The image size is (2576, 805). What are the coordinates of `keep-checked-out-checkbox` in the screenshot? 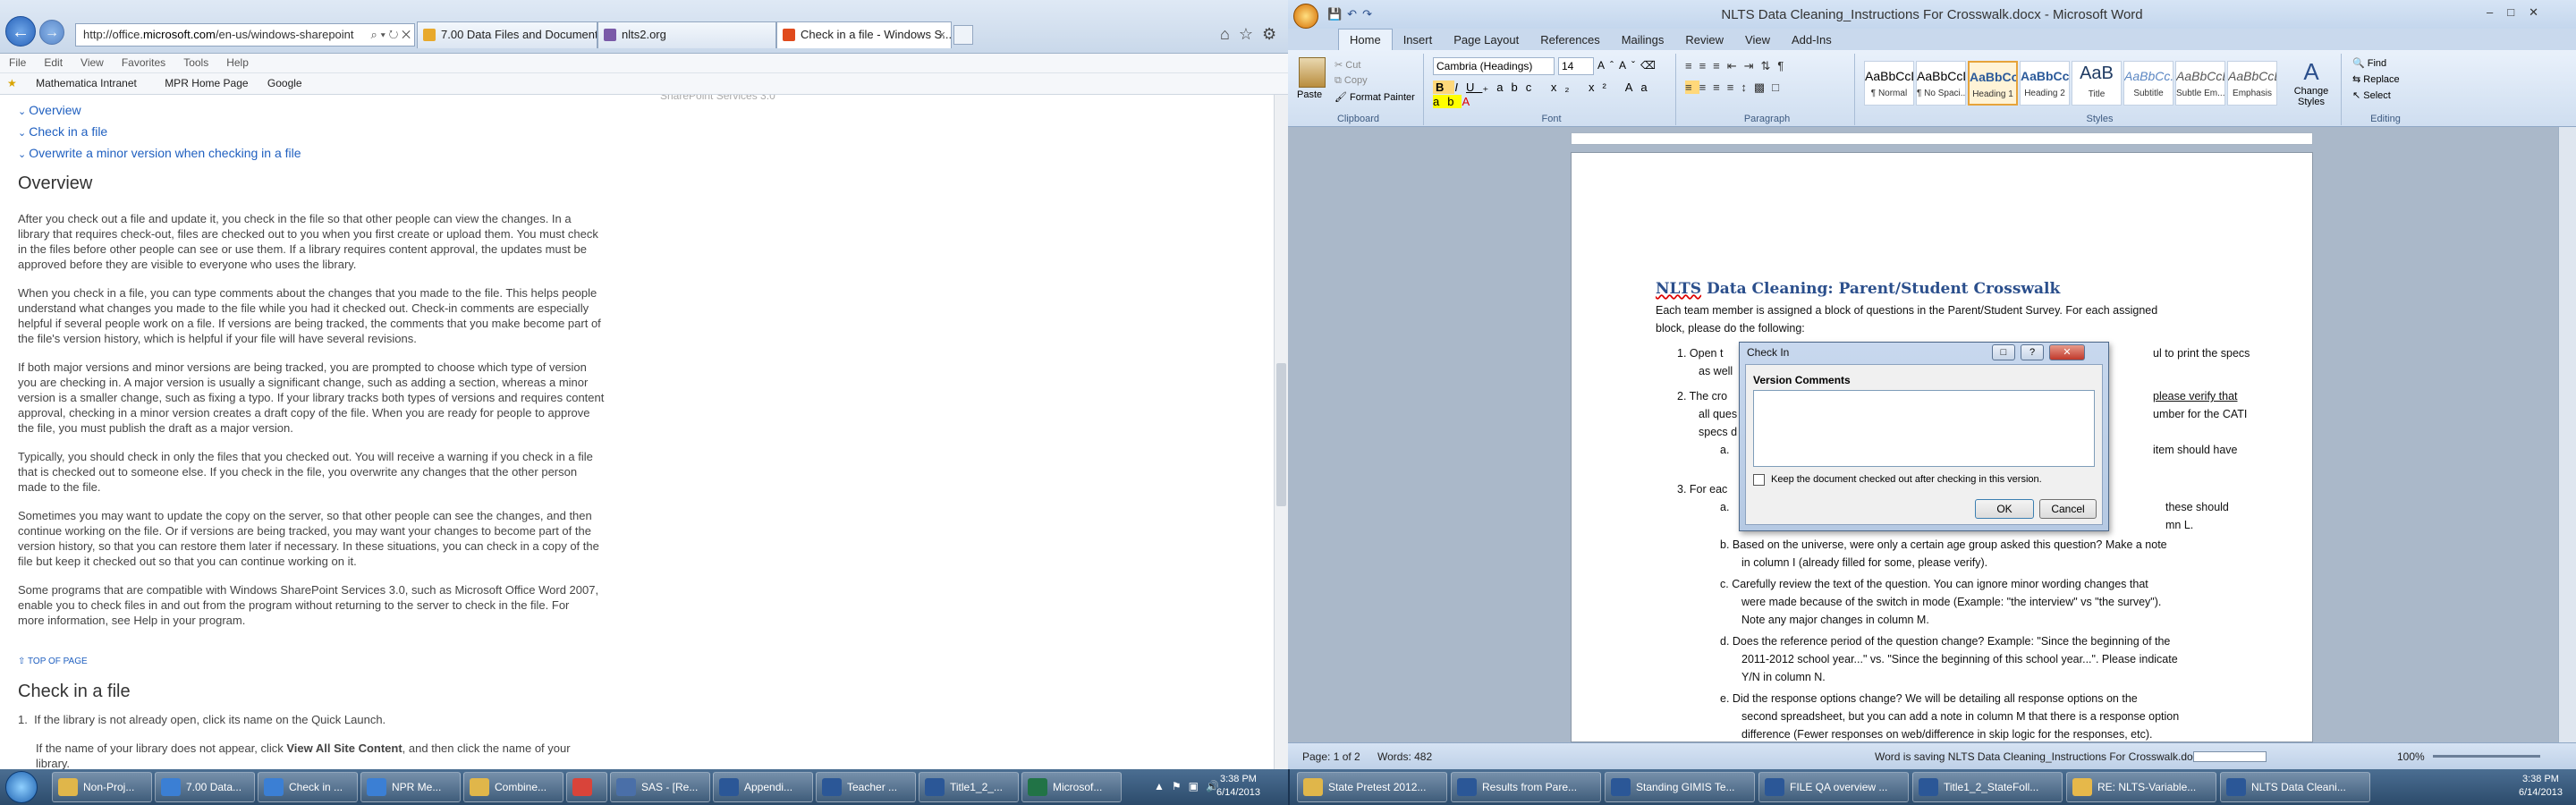 It's located at (1759, 480).